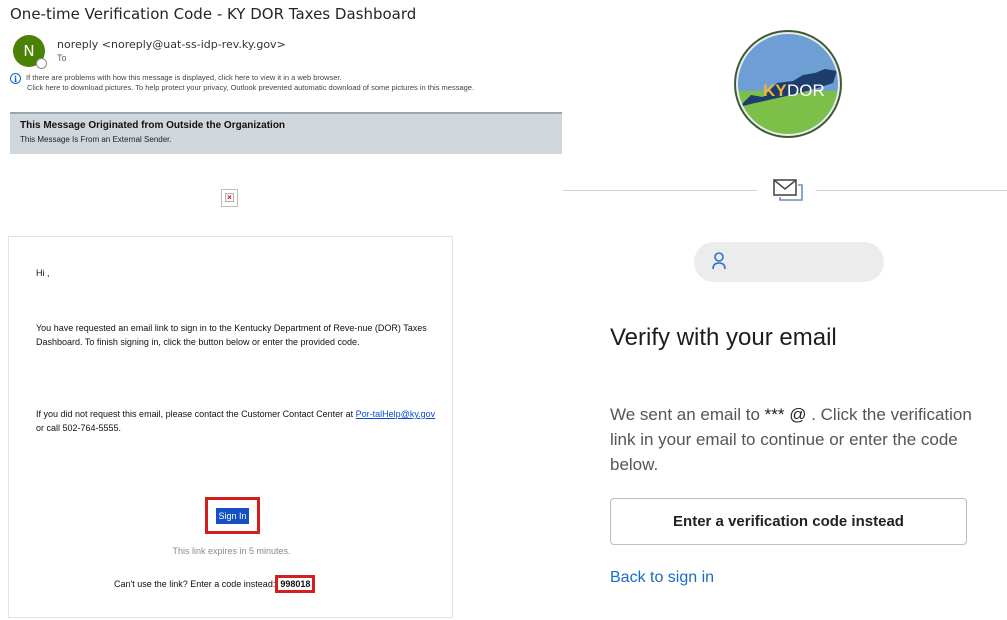 The width and height of the screenshot is (1007, 620). I want to click on enter-code-button: Enter a verification code instead, so click(788, 521).